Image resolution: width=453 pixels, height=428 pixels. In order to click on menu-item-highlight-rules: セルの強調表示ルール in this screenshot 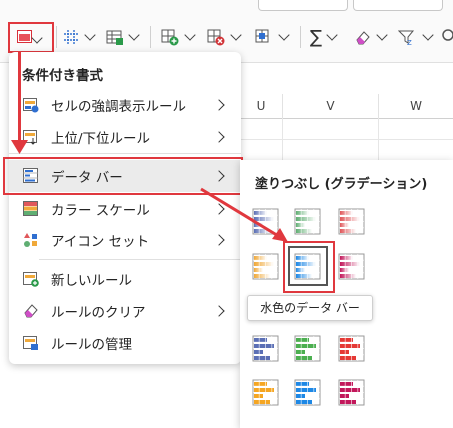, I will do `click(125, 105)`.